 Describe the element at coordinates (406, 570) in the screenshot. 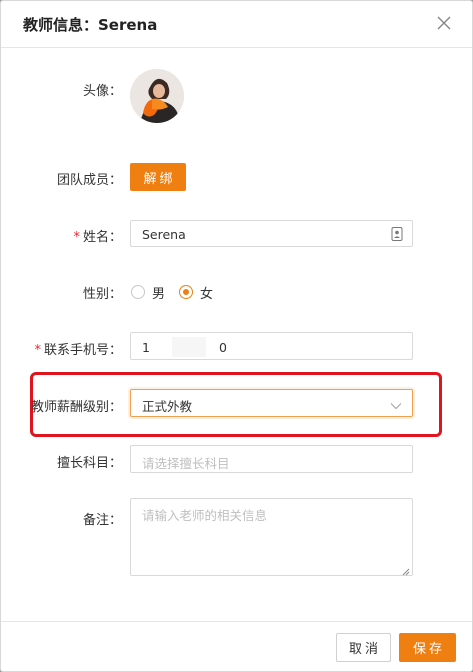

I see `resize-handle-icon` at that location.